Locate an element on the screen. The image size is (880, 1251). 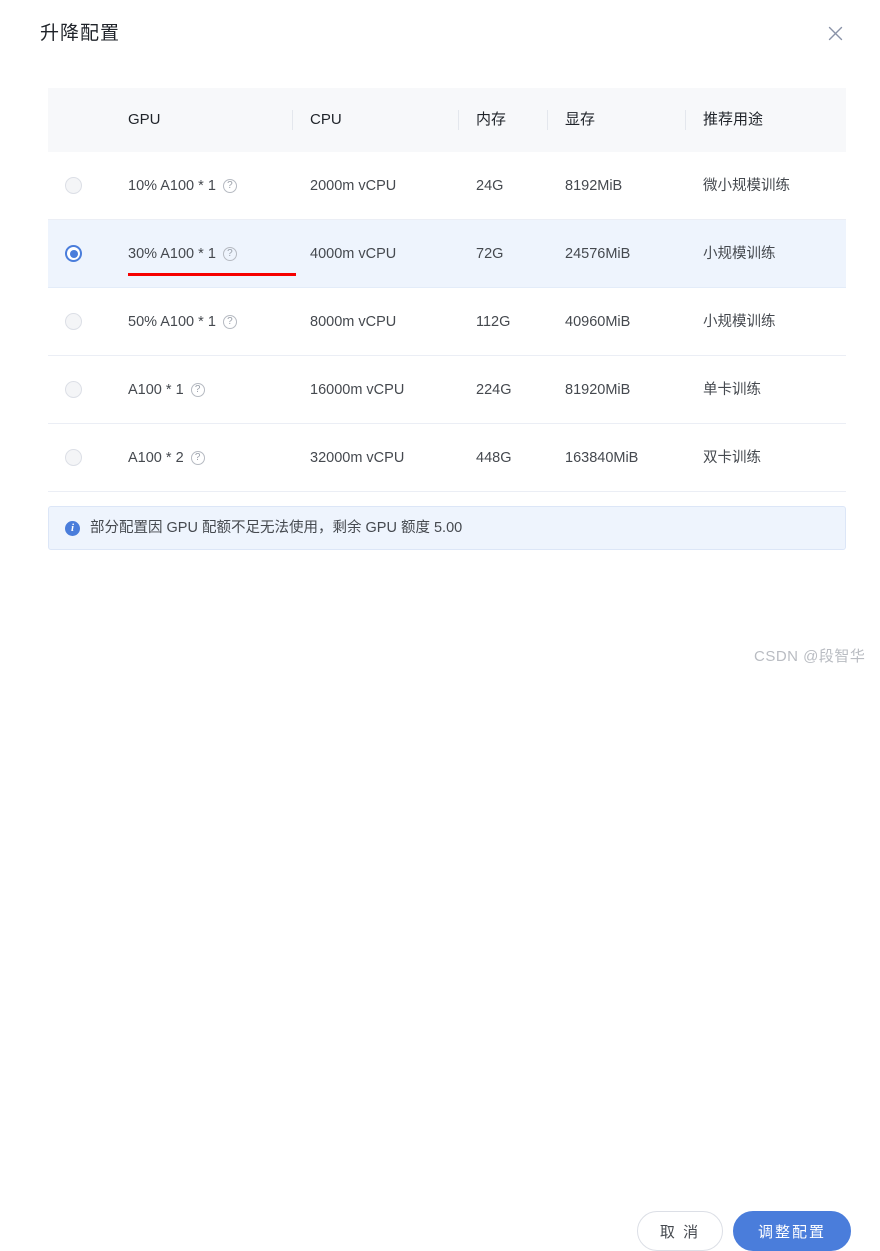
cell-usage: 微小规模训练 is located at coordinates (746, 185).